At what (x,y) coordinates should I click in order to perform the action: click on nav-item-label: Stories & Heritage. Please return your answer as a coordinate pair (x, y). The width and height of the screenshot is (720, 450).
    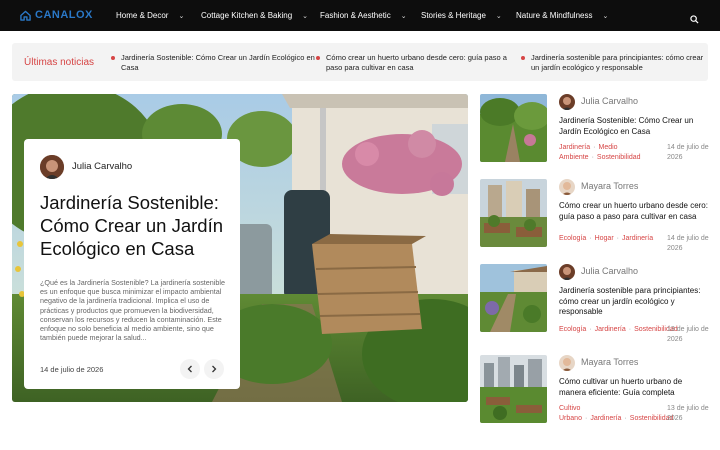
    Looking at the image, I should click on (453, 15).